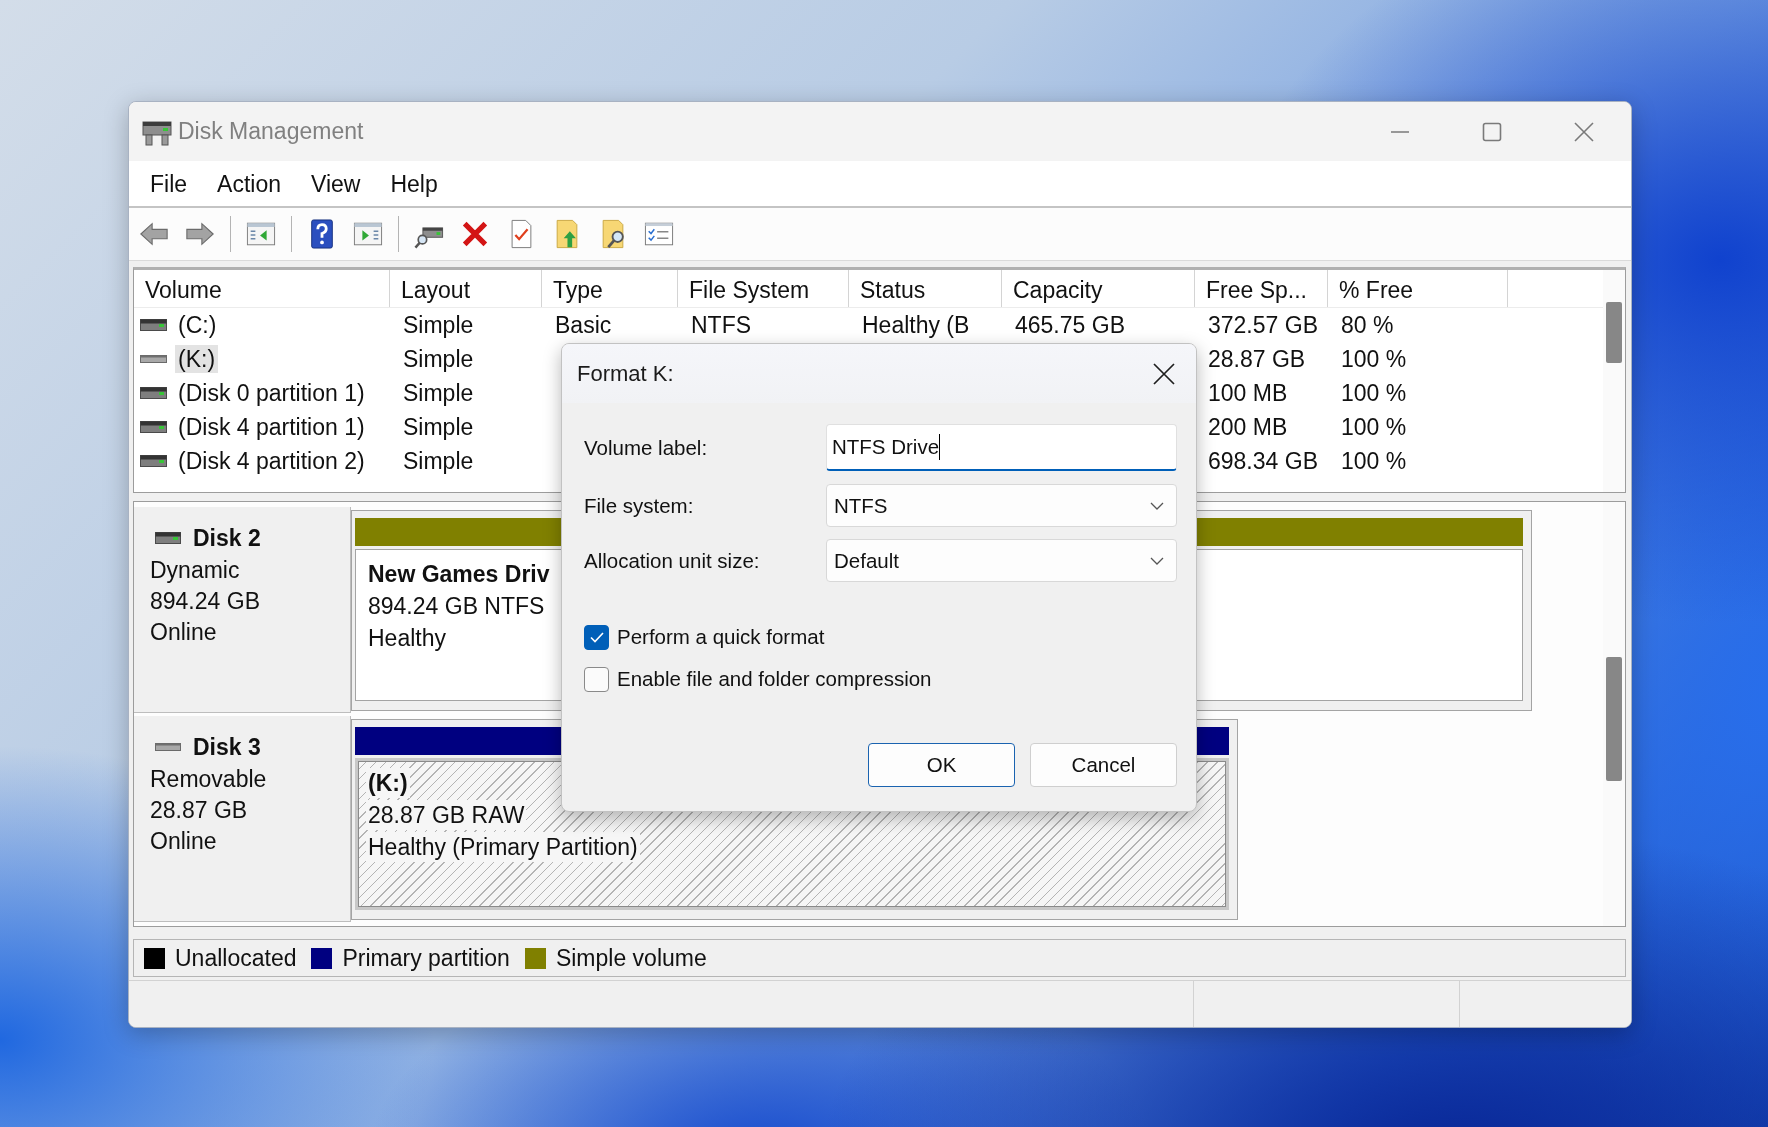 The image size is (1768, 1127). What do you see at coordinates (236, 958) in the screenshot?
I see `legend-label: Unallocated` at bounding box center [236, 958].